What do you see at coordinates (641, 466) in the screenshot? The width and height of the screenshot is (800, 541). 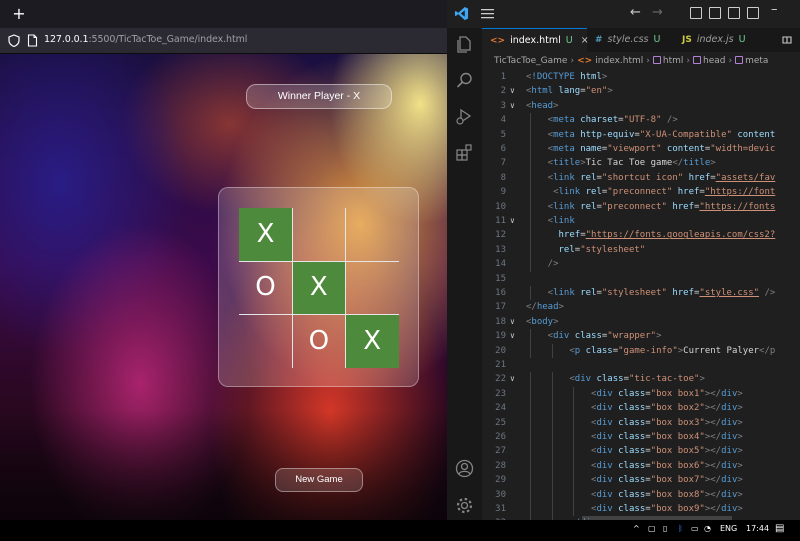 I see `code-line: 28 <div class="box box6"></div>` at bounding box center [641, 466].